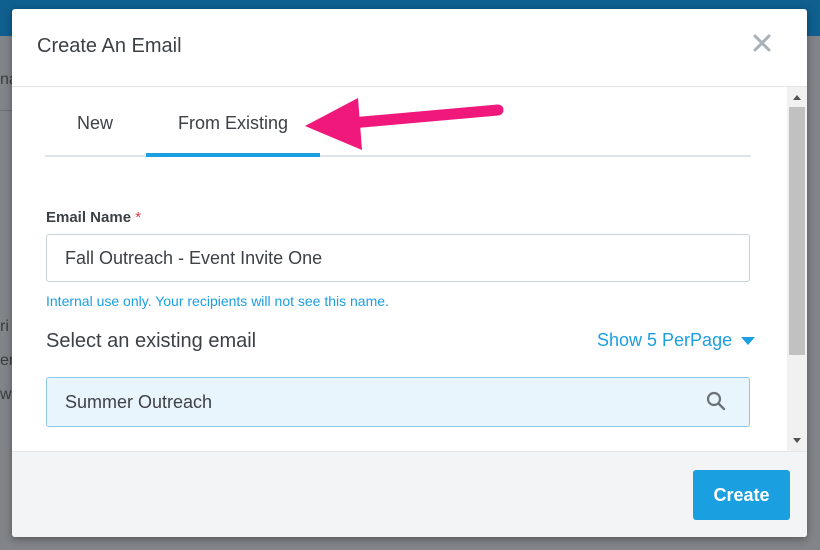 The width and height of the screenshot is (820, 550). What do you see at coordinates (797, 441) in the screenshot?
I see `scroll-down-icon` at bounding box center [797, 441].